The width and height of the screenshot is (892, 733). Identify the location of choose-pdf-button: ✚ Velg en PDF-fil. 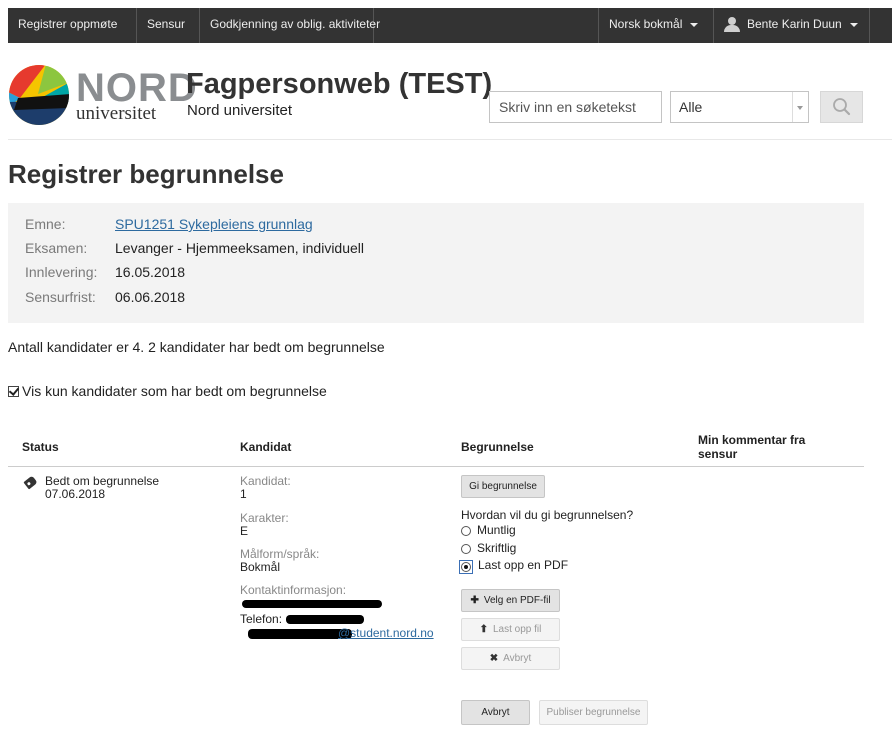
(510, 600).